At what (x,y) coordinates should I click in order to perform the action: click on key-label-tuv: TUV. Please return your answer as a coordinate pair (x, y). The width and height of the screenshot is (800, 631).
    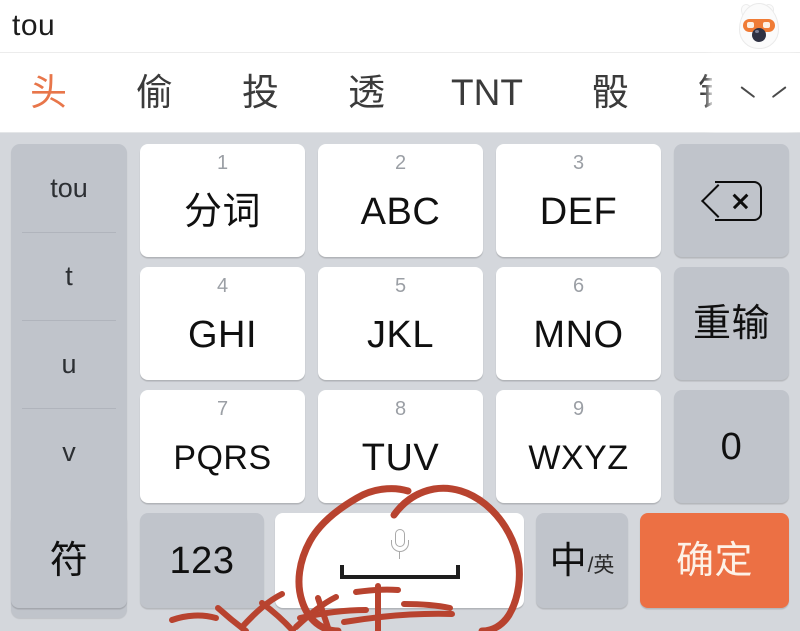
    Looking at the image, I should click on (400, 457).